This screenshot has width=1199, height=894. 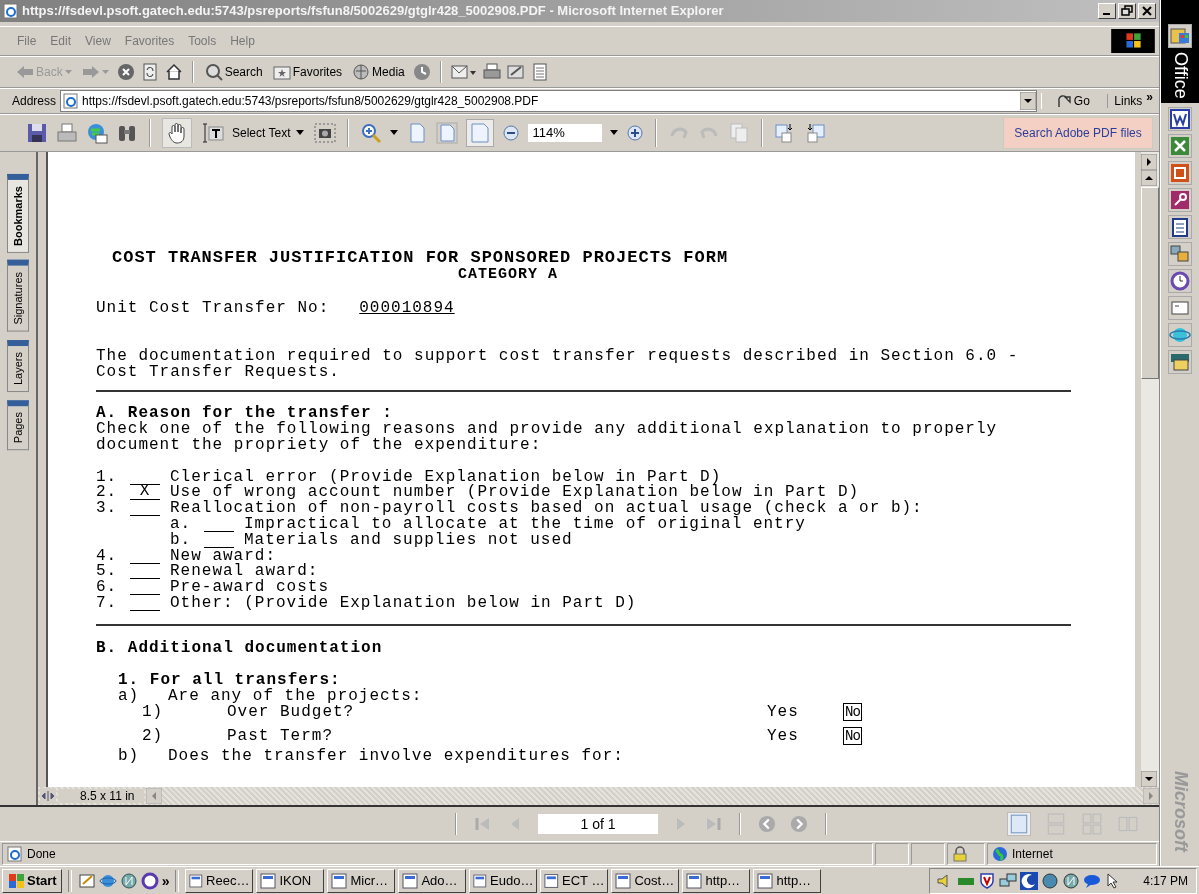 I want to click on side-tab: Signatures, so click(x=18, y=296).